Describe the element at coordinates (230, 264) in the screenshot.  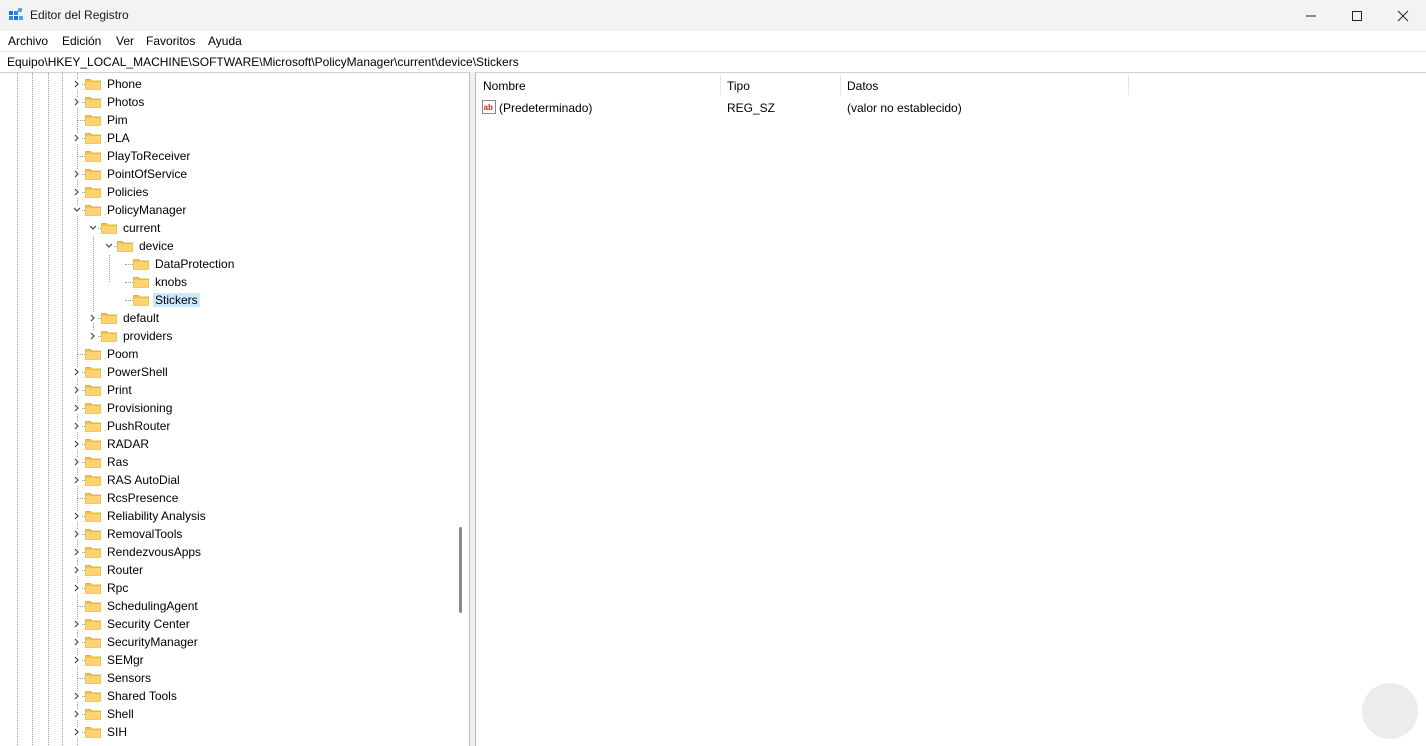
I see `tree-item-dataprotection: DataProtection` at that location.